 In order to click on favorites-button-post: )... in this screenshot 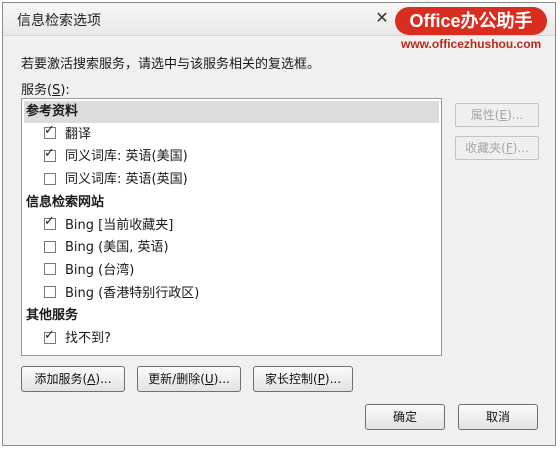, I will do `click(520, 148)`.